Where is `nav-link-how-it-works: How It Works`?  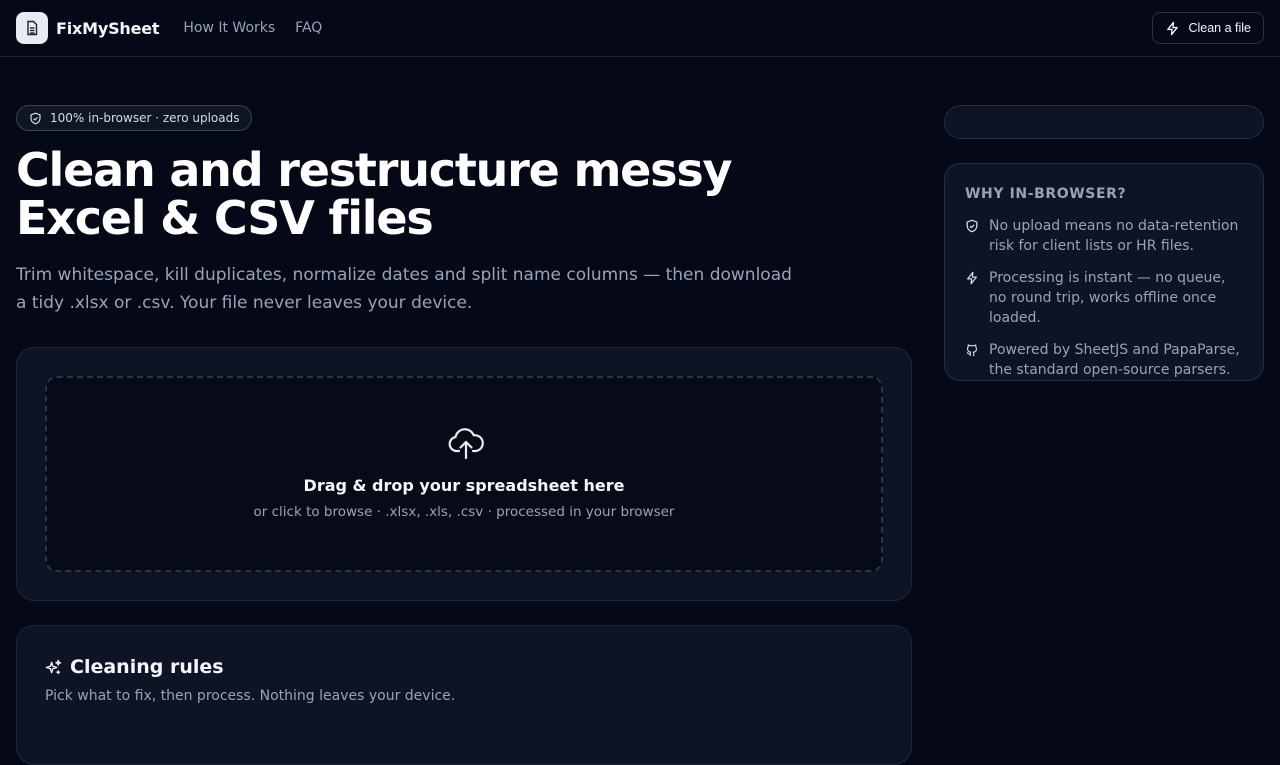
nav-link-how-it-works: How It Works is located at coordinates (229, 28).